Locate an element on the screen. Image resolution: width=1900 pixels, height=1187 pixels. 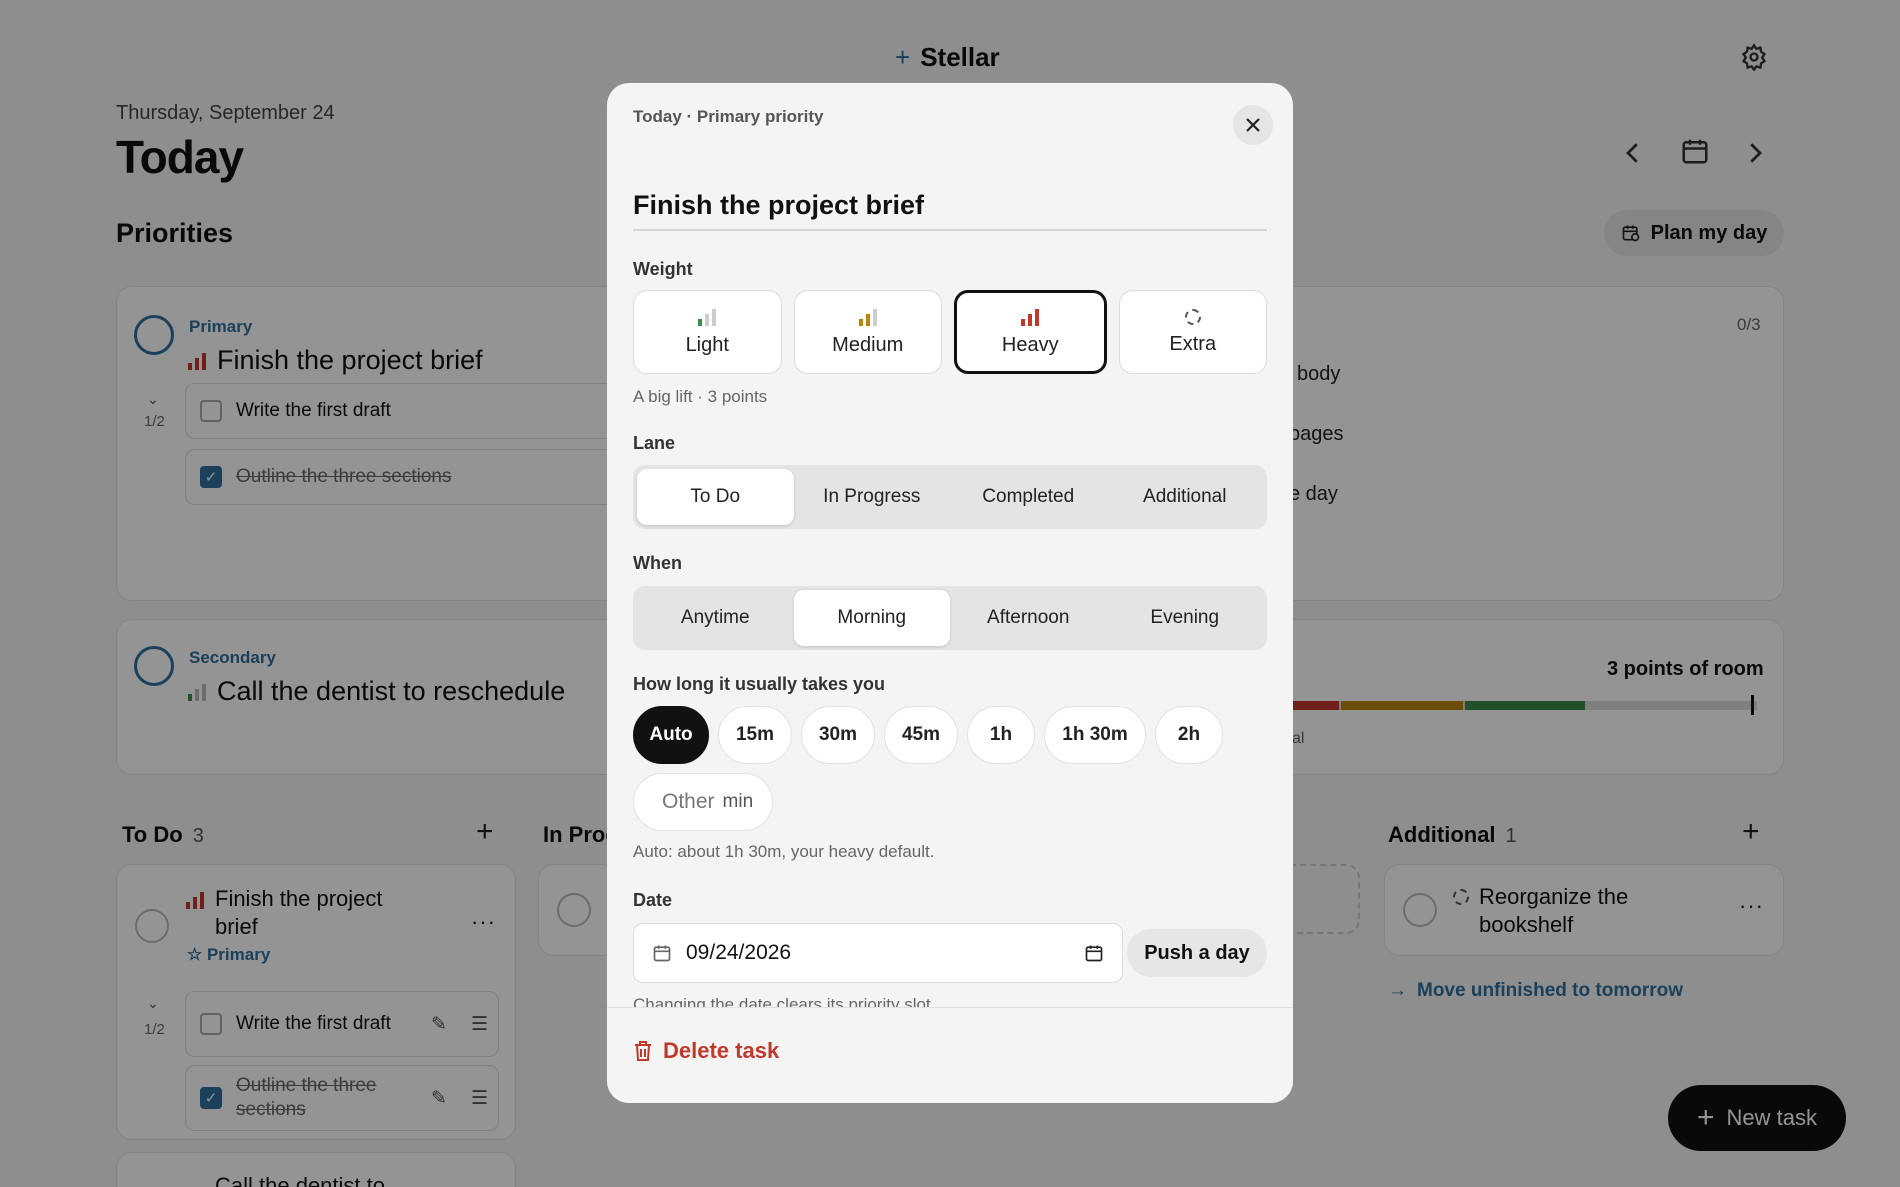
weight-label-text: Heavy is located at coordinates (1030, 344).